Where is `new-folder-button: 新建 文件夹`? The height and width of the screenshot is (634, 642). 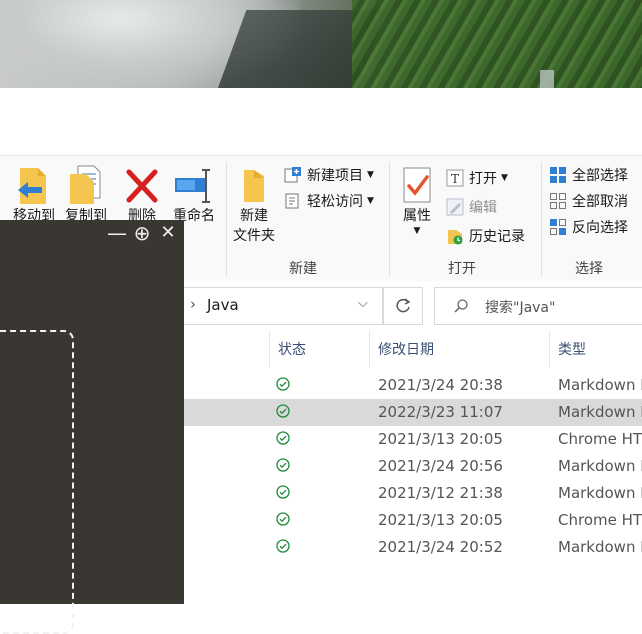 new-folder-button: 新建 文件夹 is located at coordinates (254, 206).